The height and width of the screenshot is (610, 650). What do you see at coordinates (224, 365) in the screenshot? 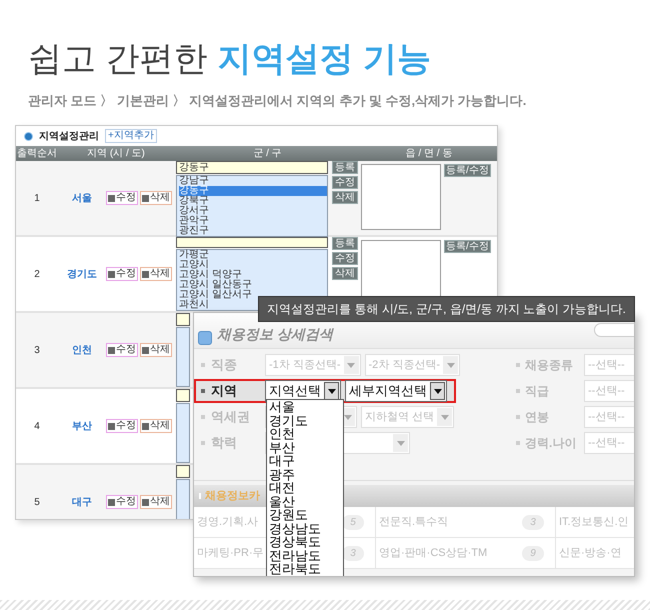
I see `field-label: 직종` at bounding box center [224, 365].